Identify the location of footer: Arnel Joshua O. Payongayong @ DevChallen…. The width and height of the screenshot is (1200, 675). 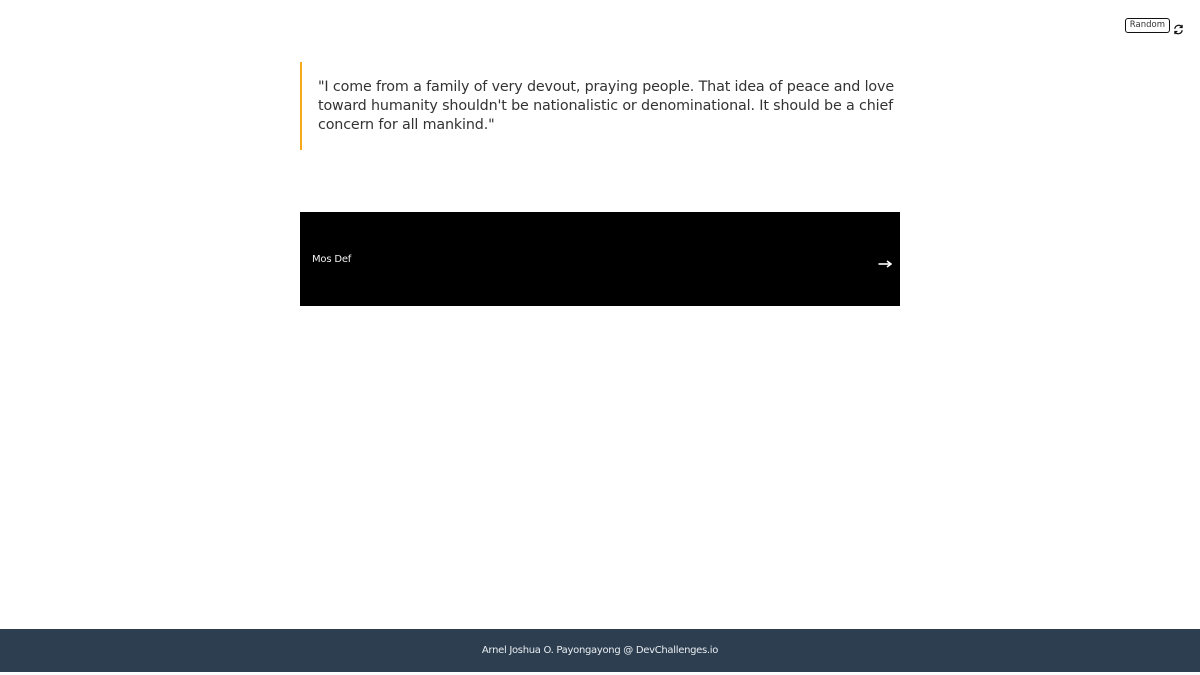
(600, 650).